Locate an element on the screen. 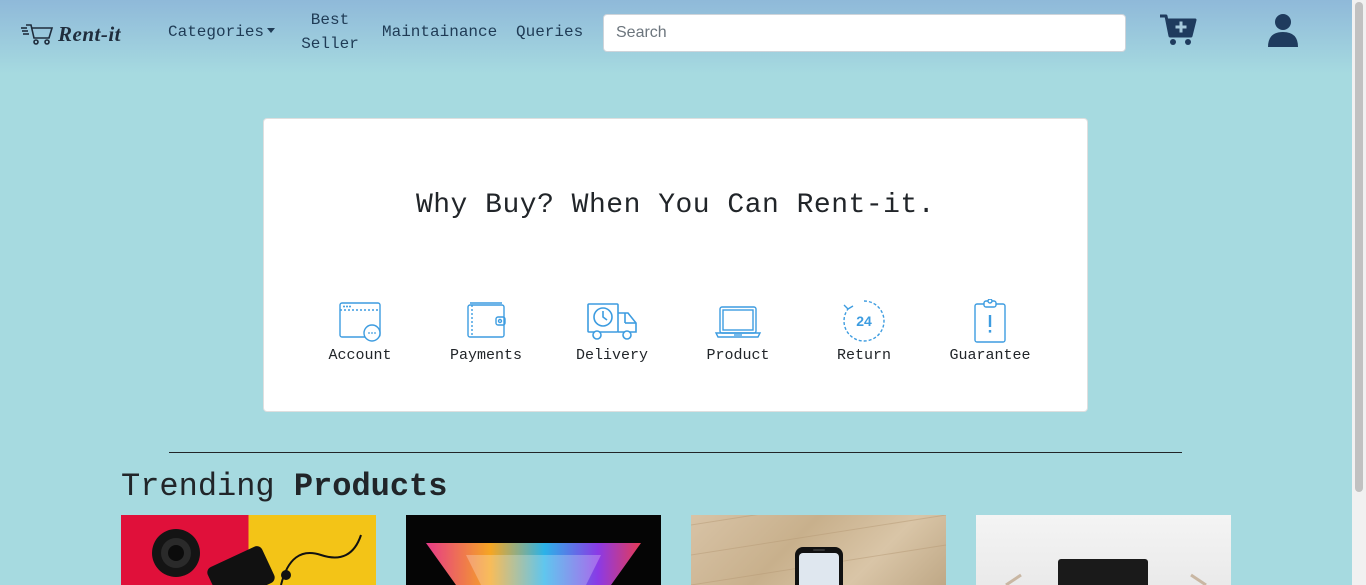  feature-delivery-label: Delivery is located at coordinates (611, 355).